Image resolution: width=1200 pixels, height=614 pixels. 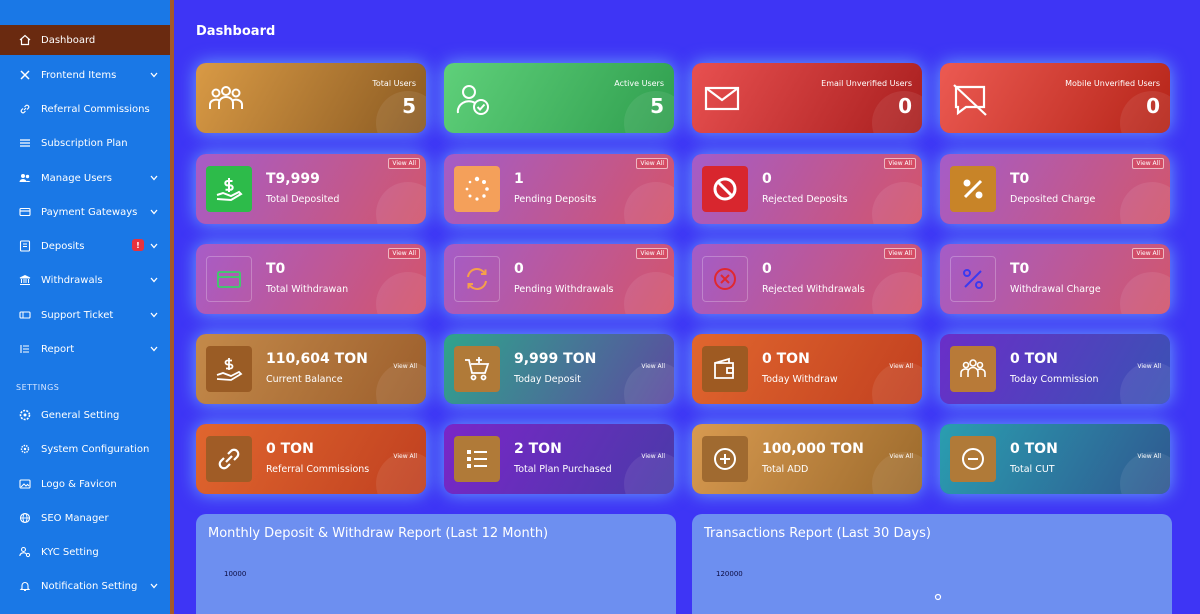 I want to click on card-rejected-deposits: View All 0 Rejected Deposits, so click(x=807, y=189).